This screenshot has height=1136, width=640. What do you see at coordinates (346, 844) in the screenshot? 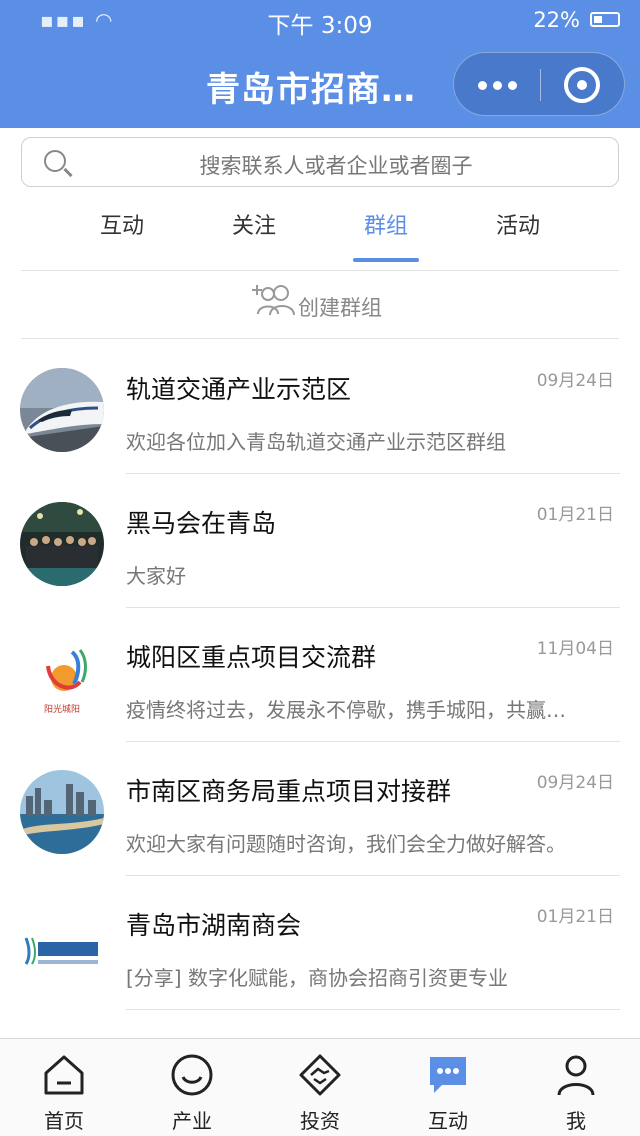
I see `group-last-message: 欢迎大家有问题随时咨询，我们会全力做好解答。` at bounding box center [346, 844].